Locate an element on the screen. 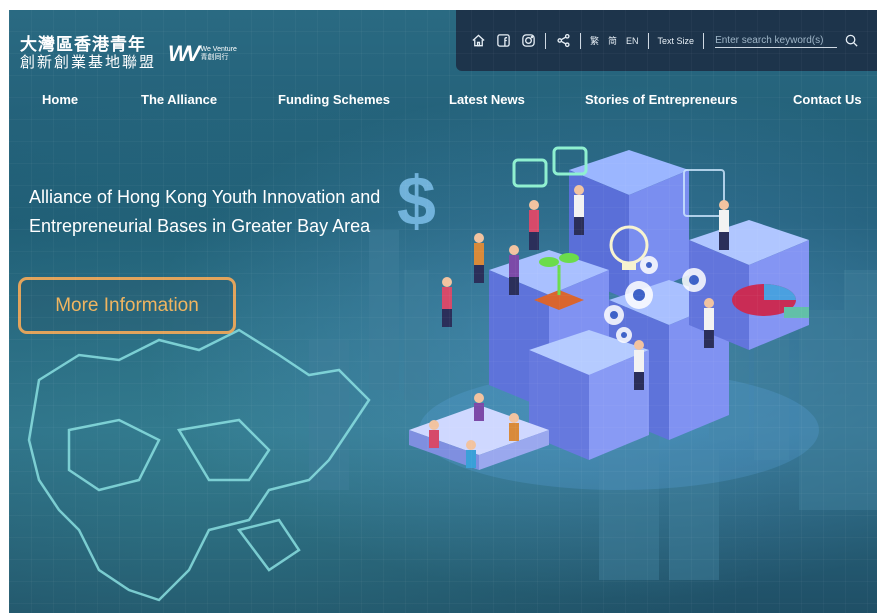 Image resolution: width=877 pixels, height=613 pixels. search-area is located at coordinates (787, 41).